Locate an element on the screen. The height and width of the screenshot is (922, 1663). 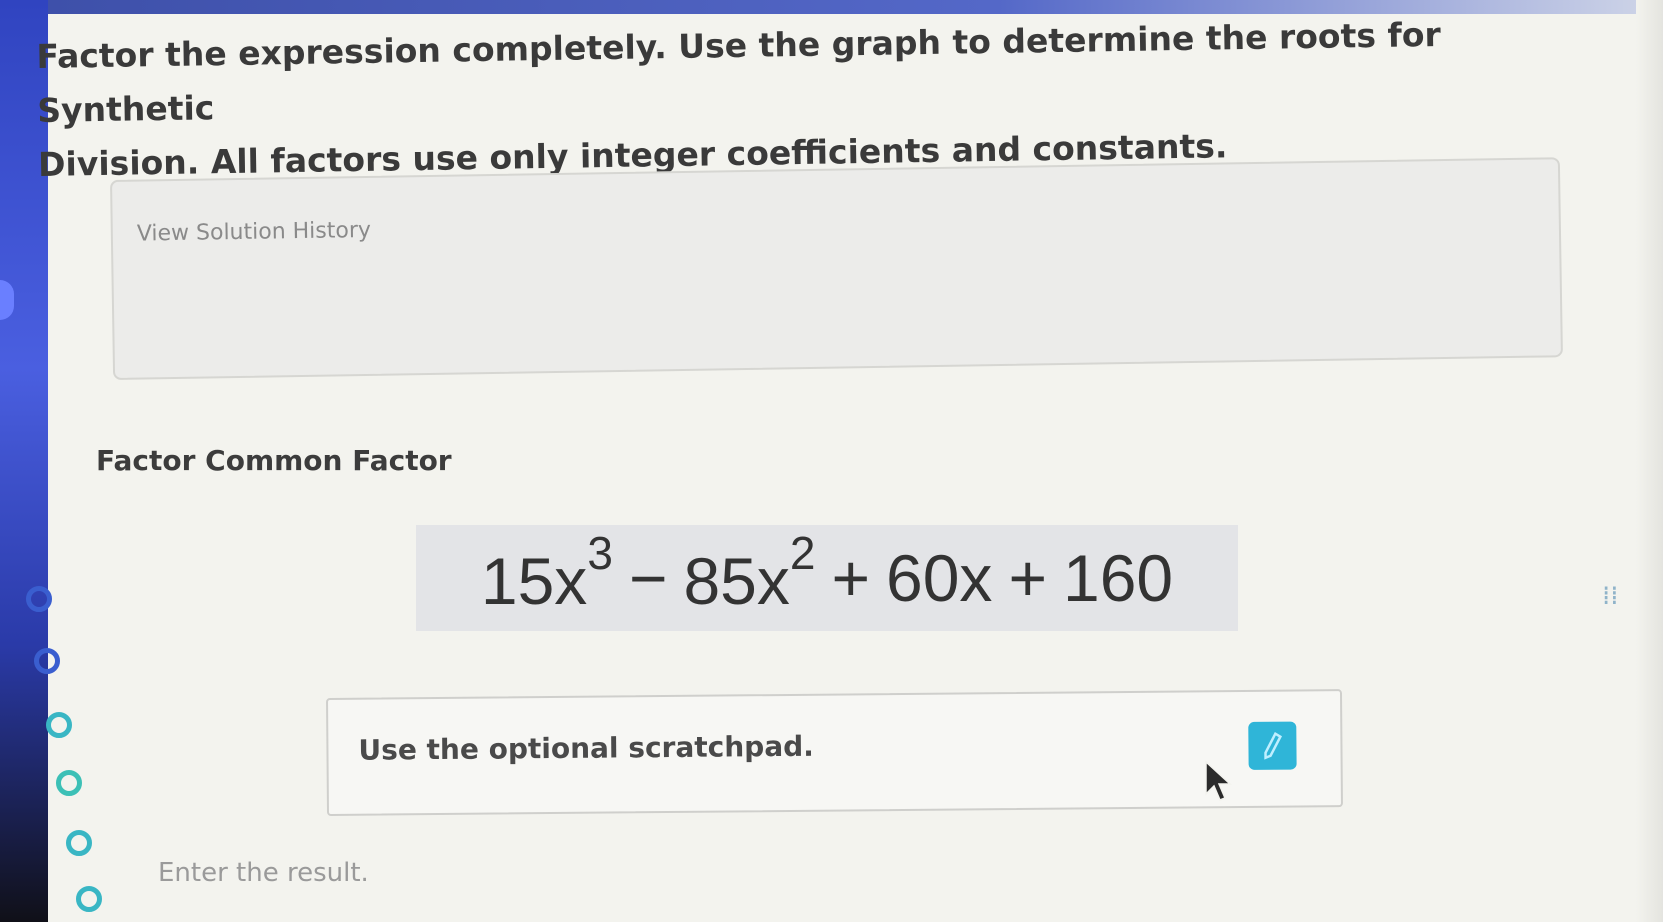
view-solution-history-link: View Solution History is located at coordinates (254, 232).